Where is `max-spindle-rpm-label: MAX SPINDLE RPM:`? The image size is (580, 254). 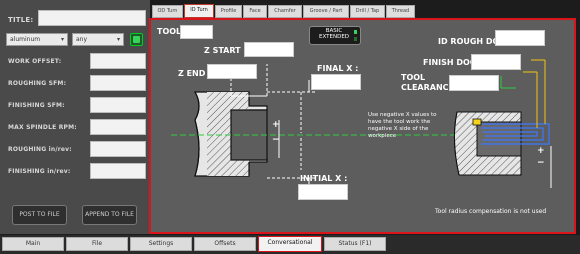
max-spindle-rpm-label: MAX SPINDLE RPM: is located at coordinates (42, 127).